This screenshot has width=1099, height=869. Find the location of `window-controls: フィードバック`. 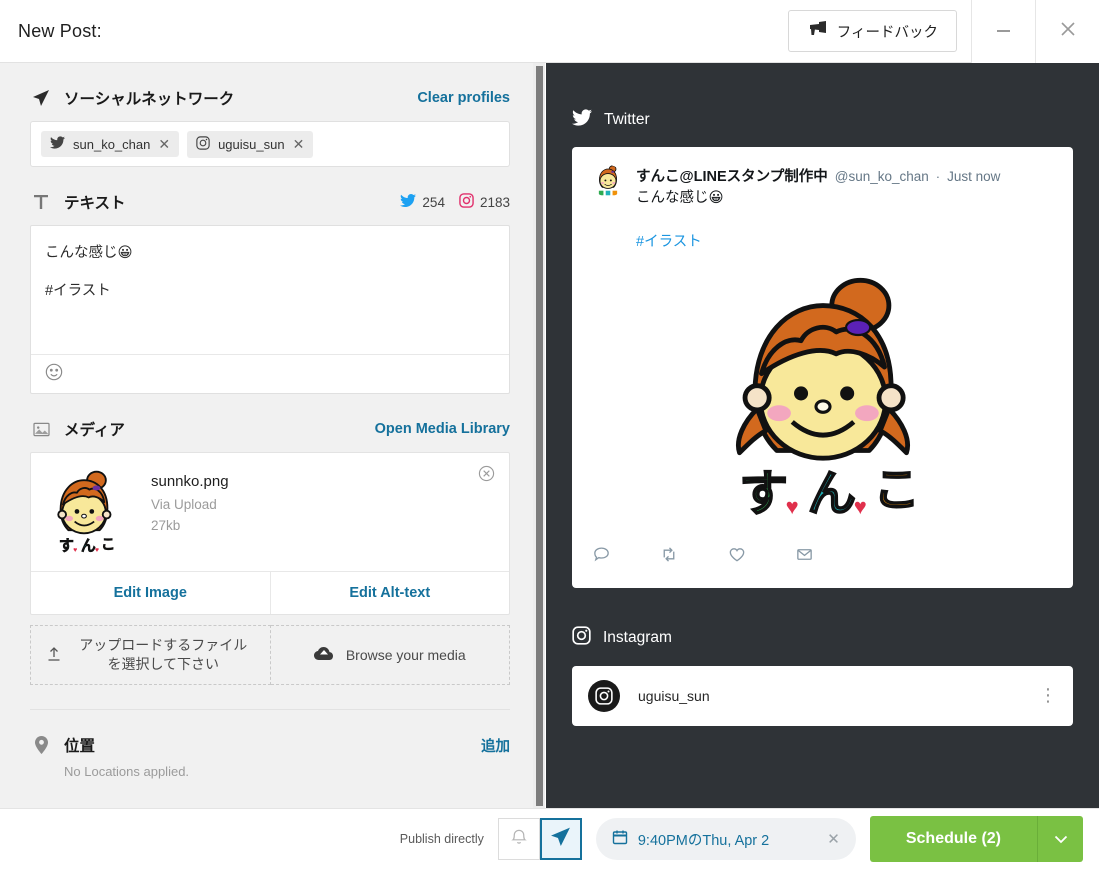

window-controls: フィードバック is located at coordinates (943, 31).